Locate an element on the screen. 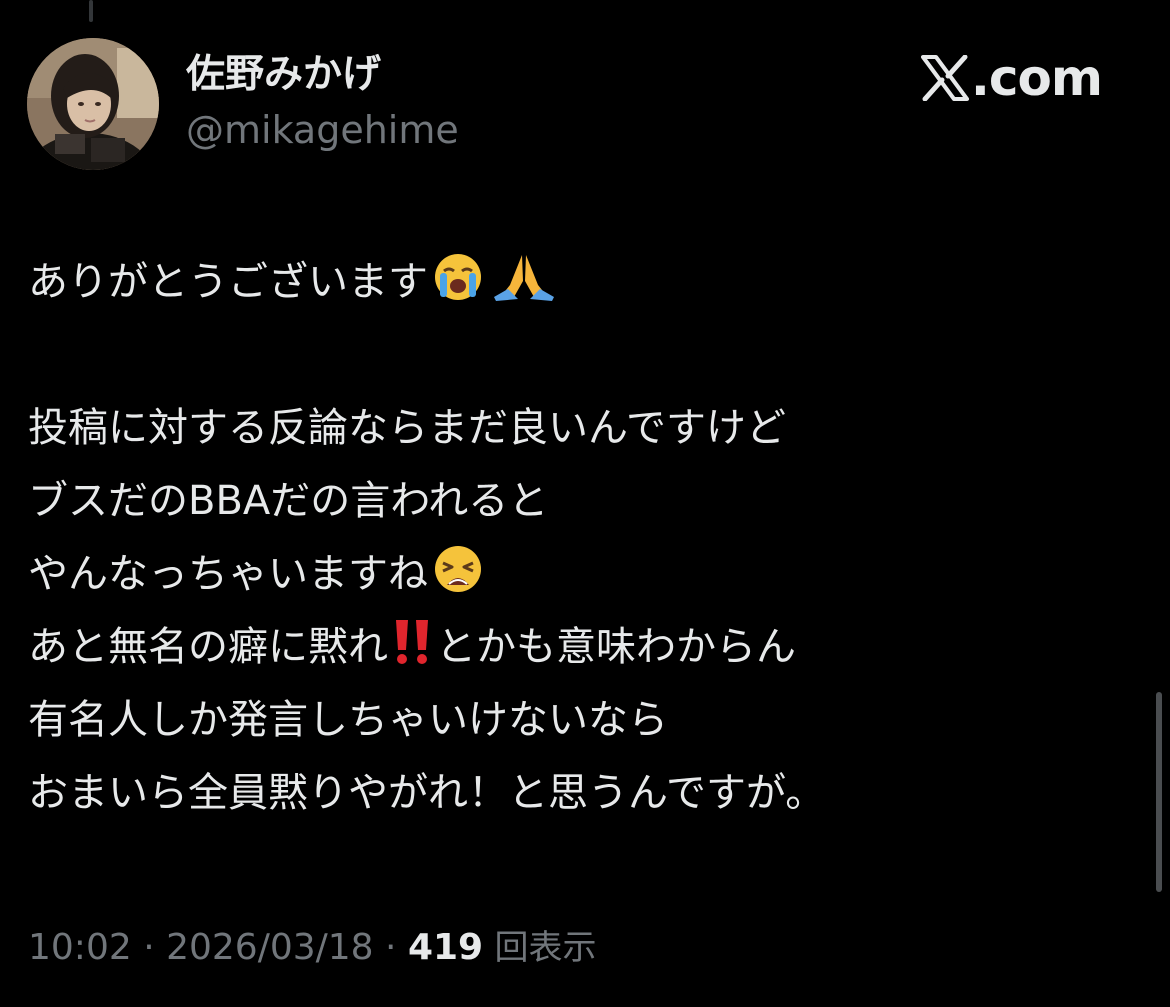 This screenshot has height=1007, width=1170. tweet-line-text: やんなっちゃいますね is located at coordinates (228, 574).